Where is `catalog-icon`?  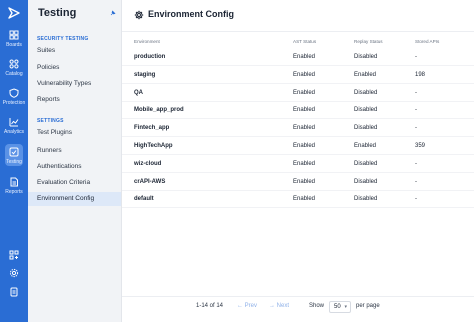
catalog-icon is located at coordinates (14, 64).